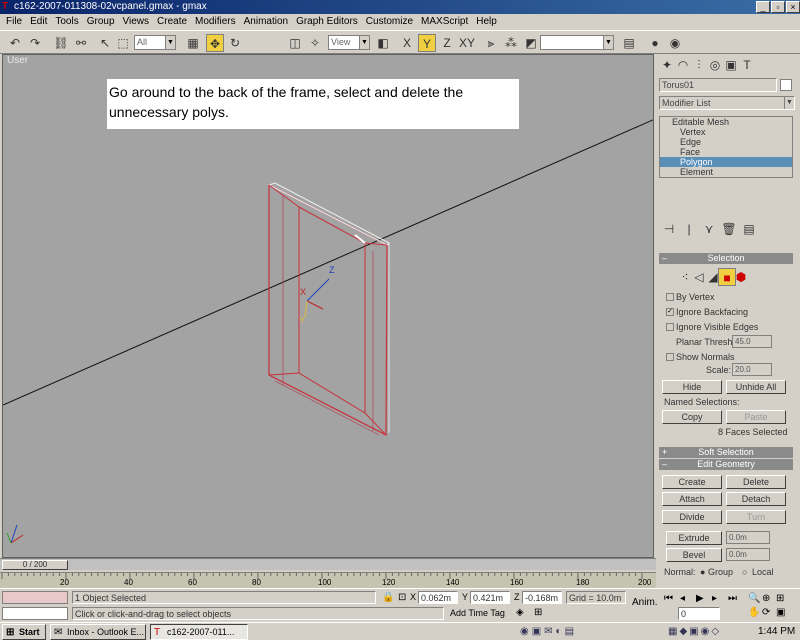  Describe the element at coordinates (756, 517) in the screenshot. I see `turn-button: Turn` at that location.